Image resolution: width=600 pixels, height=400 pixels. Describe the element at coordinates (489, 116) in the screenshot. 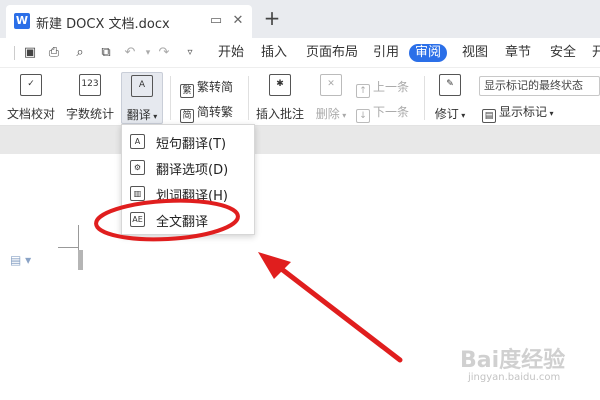

I see `show-markup-icon: ▤` at that location.